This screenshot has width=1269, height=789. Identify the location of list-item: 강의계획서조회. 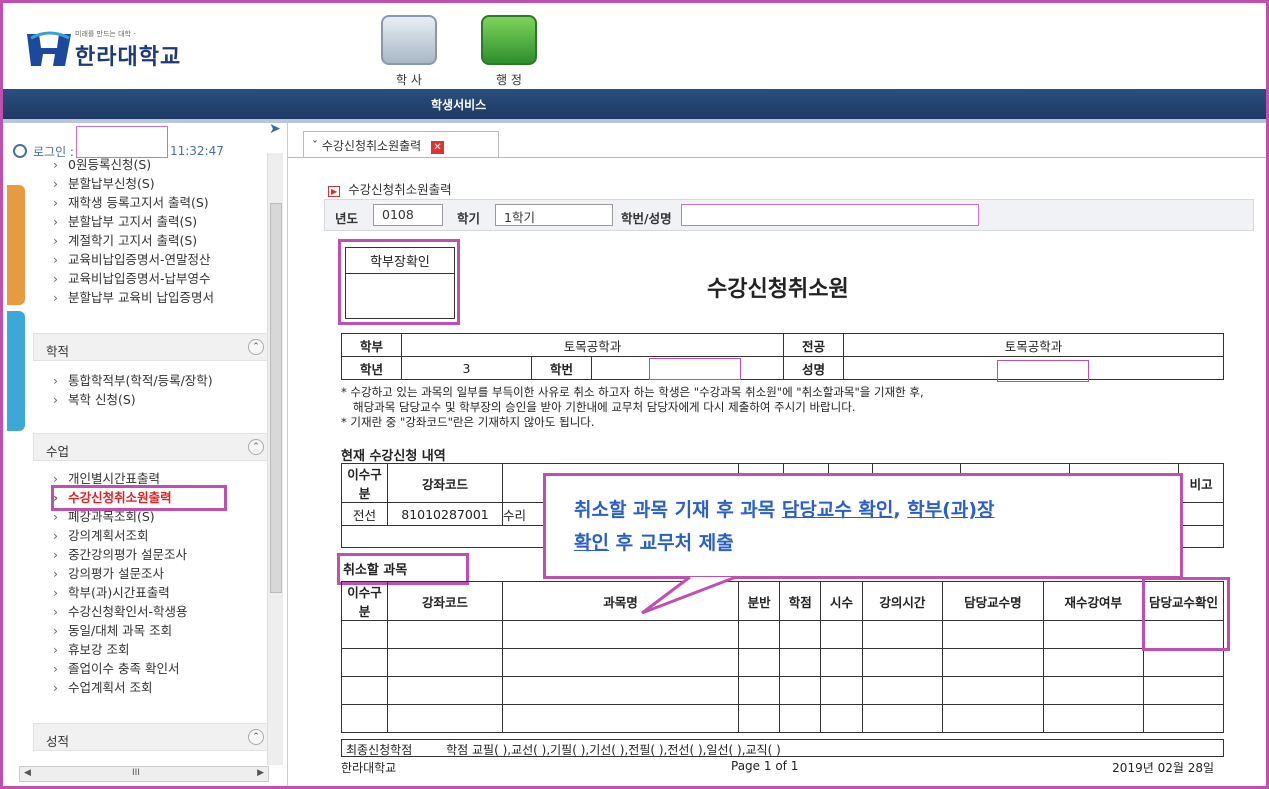
(120, 535).